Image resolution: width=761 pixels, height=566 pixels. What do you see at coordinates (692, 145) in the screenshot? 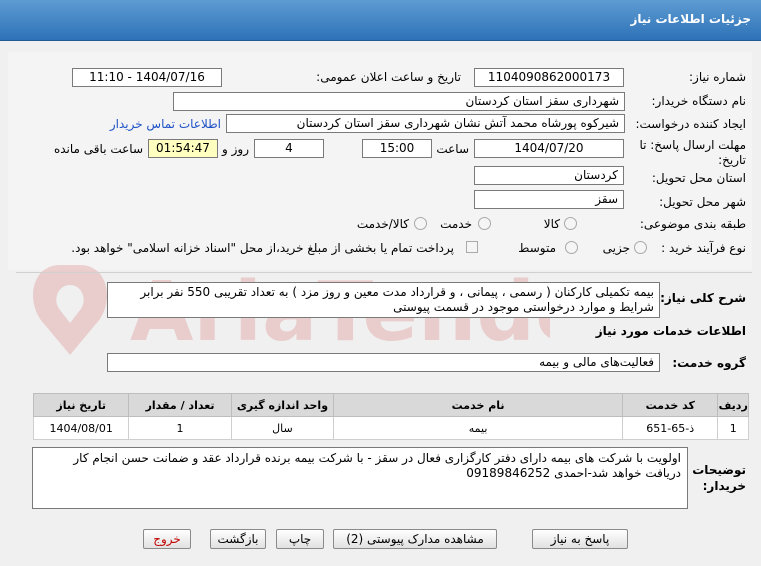
I see `deadline-label: مهلت ارسال پاسخ: تا` at bounding box center [692, 145].